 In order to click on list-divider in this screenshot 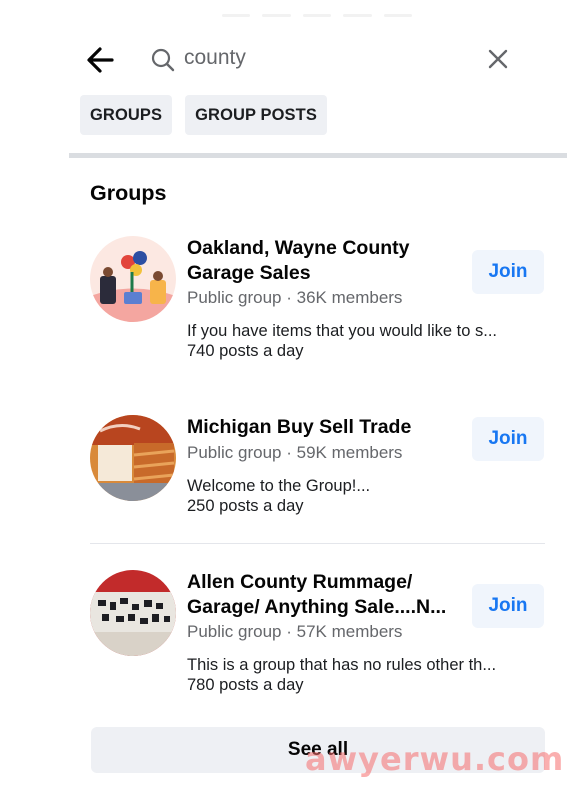, I will do `click(317, 543)`.